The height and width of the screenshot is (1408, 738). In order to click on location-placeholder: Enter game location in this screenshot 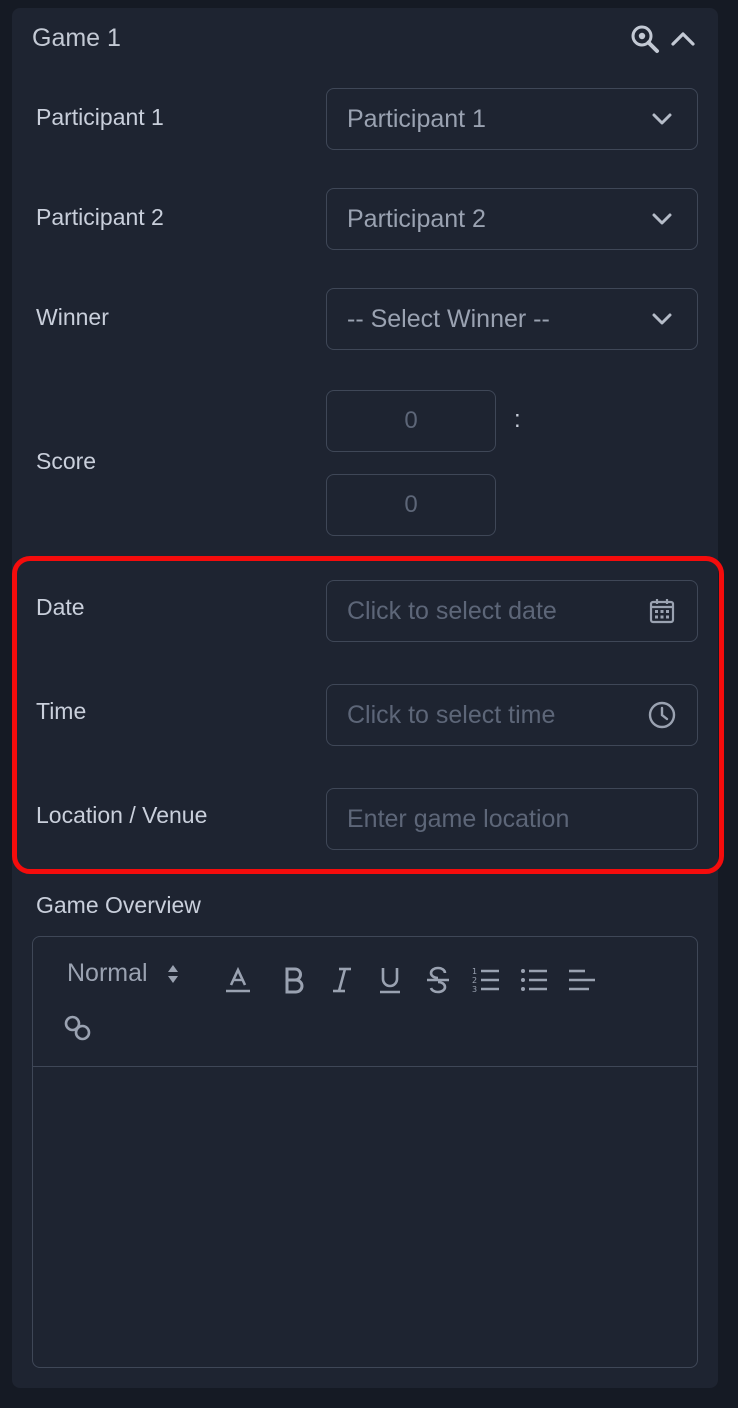, I will do `click(458, 818)`.